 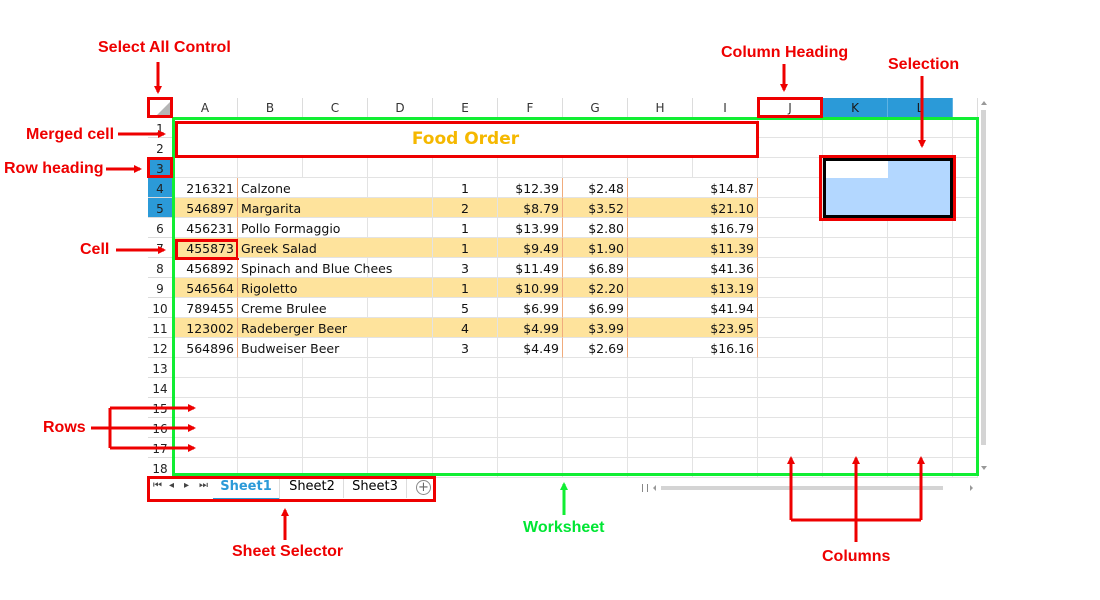 I want to click on cell-total: $21.10, so click(x=693, y=208).